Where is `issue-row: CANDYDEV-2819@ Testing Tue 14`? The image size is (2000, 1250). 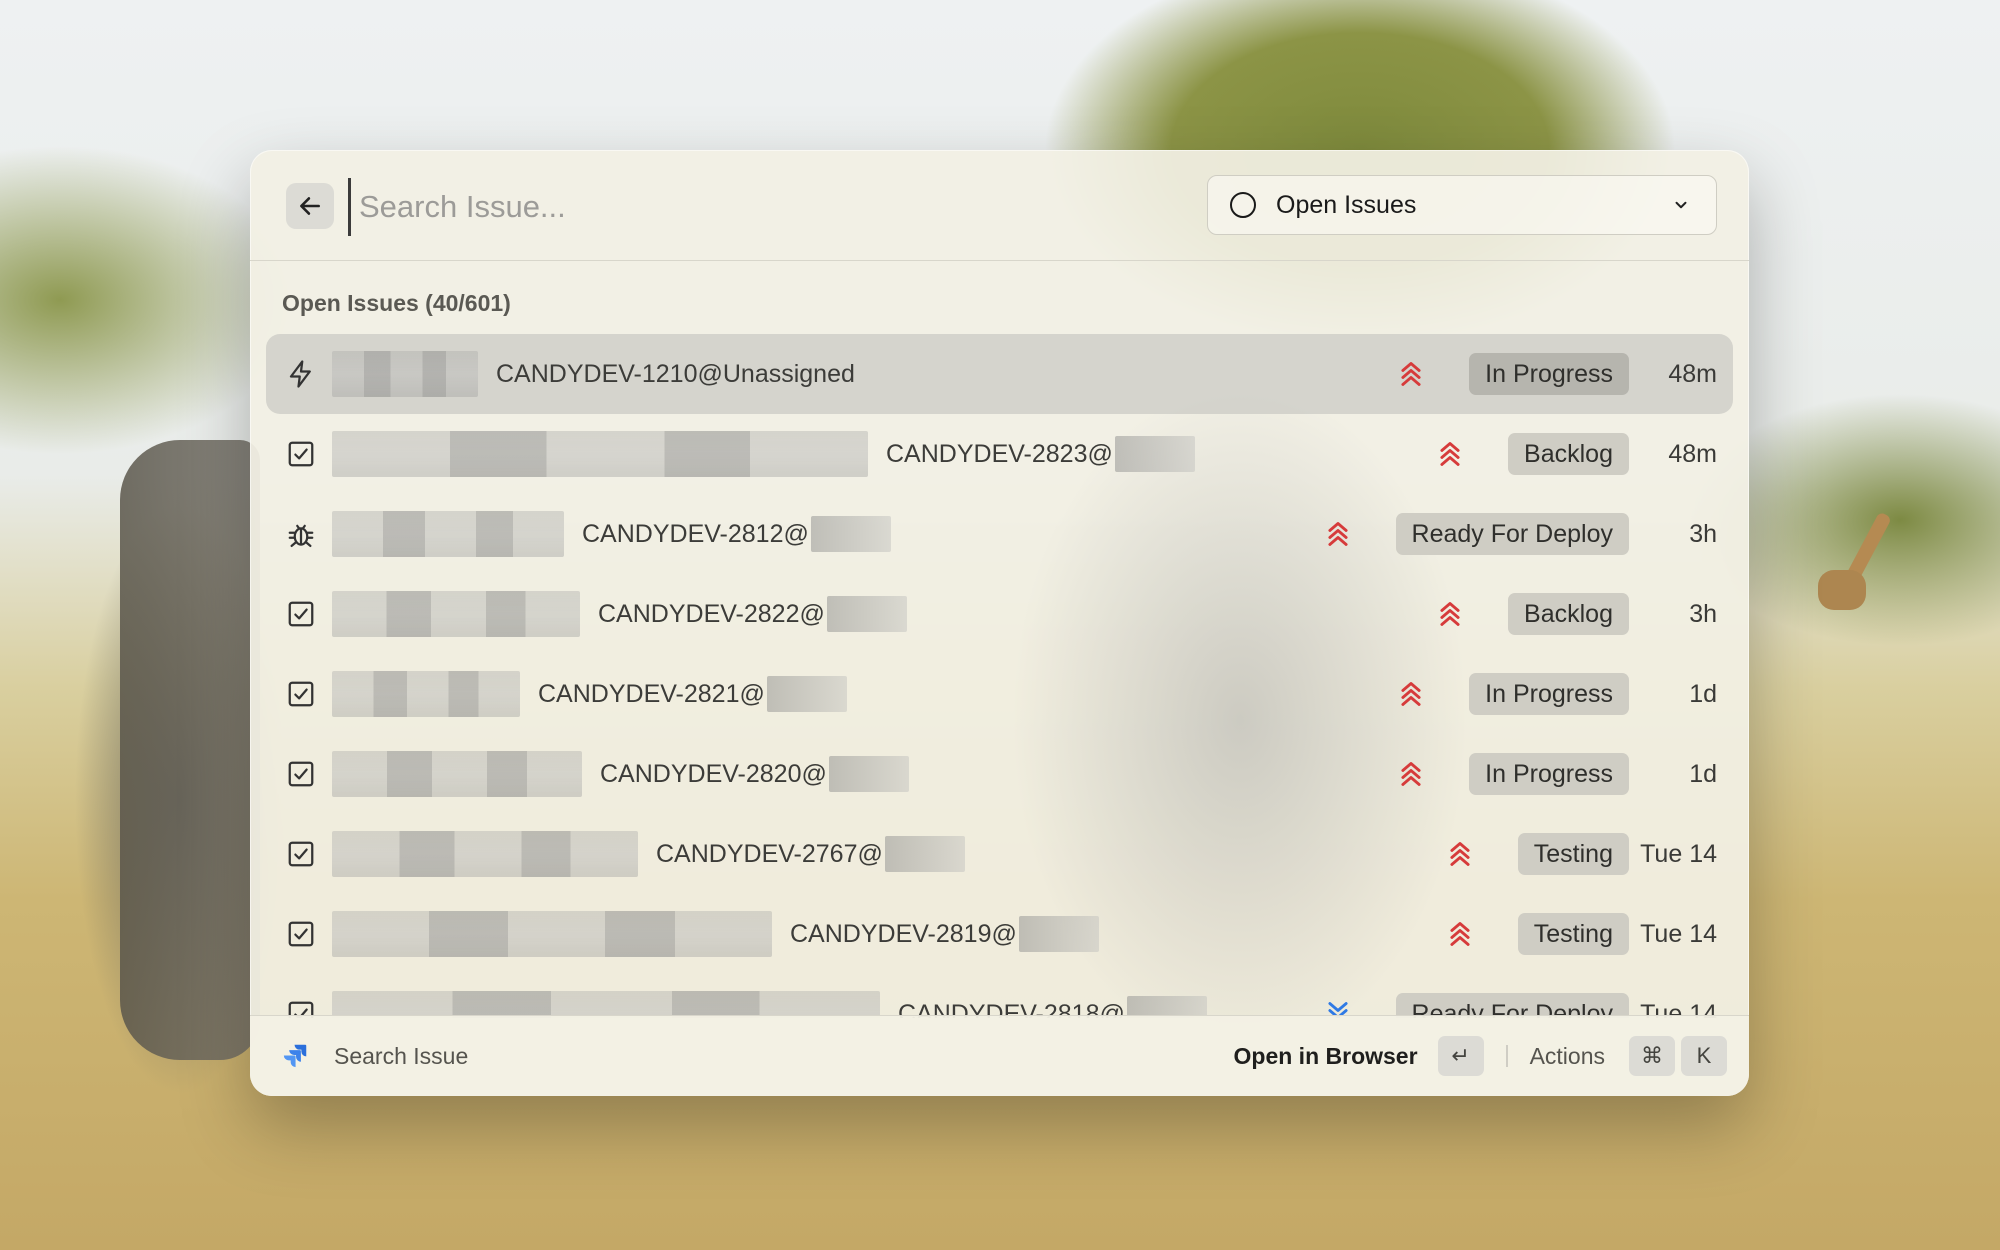 issue-row: CANDYDEV-2819@ Testing Tue 14 is located at coordinates (999, 934).